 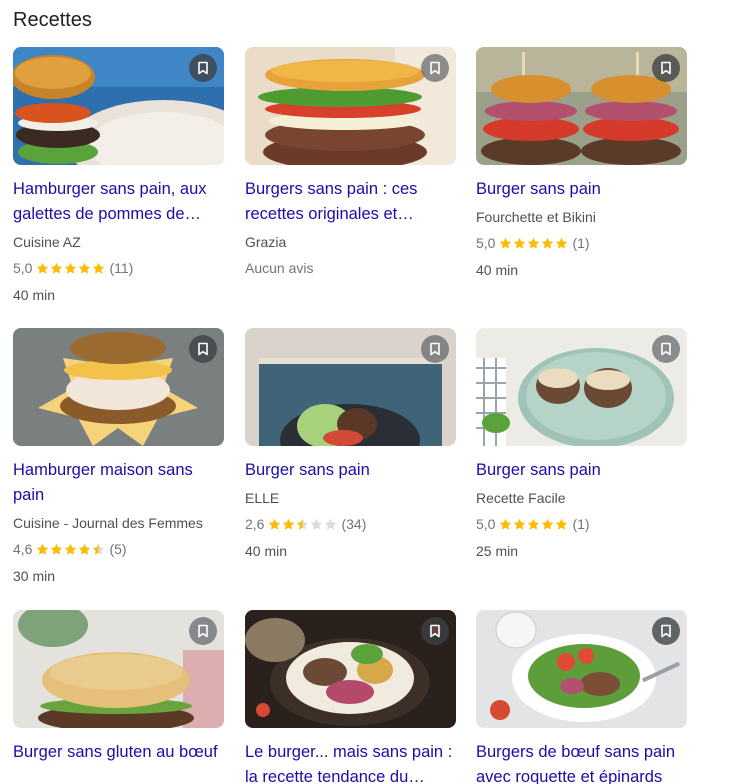 I want to click on recipe-time: 25 min, so click(x=497, y=551).